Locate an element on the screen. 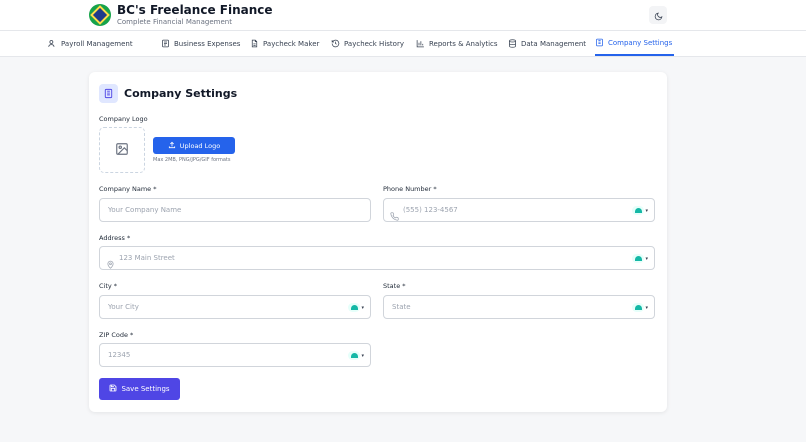  phone-placeholder: (555) 123-4567 is located at coordinates (430, 210).